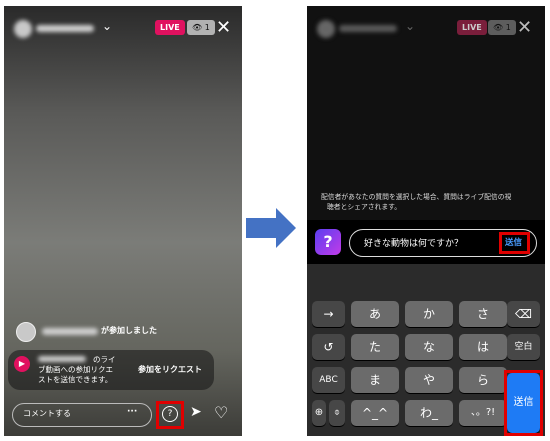  What do you see at coordinates (483, 380) in the screenshot?
I see `key-ra: ら` at bounding box center [483, 380].